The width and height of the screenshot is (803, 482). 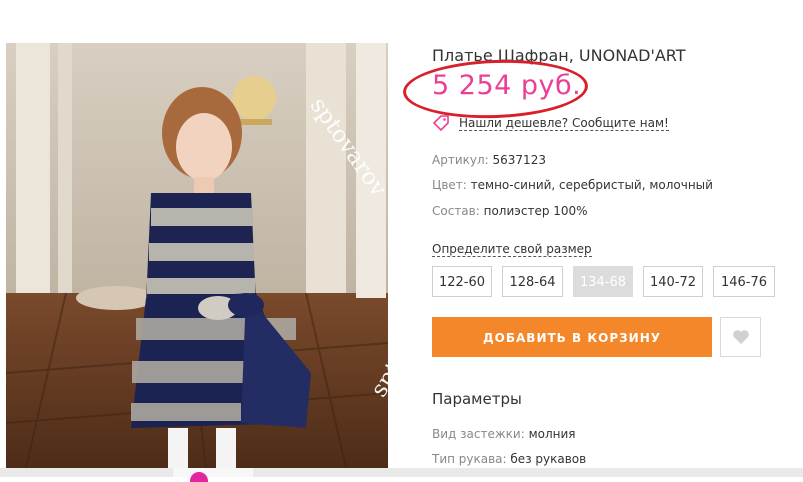 I want to click on found-cheaper-text: Нашли дешевле? Сообщите нам!, so click(x=564, y=123).